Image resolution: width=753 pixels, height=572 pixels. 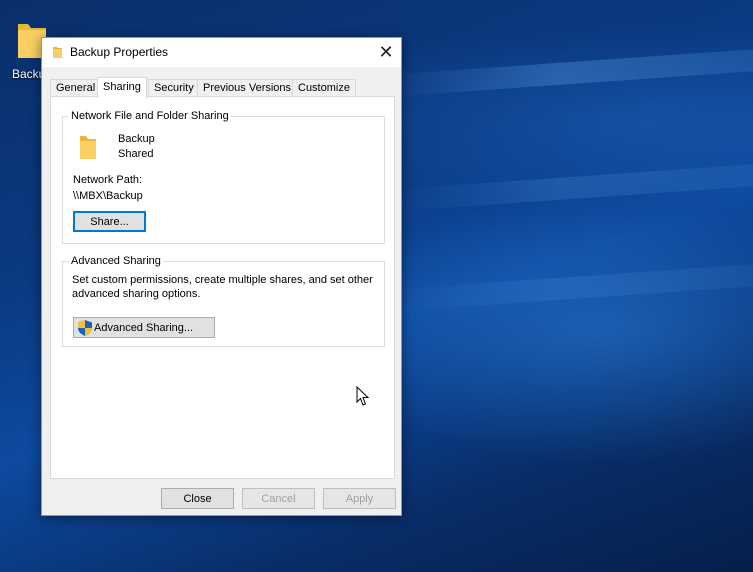 What do you see at coordinates (278, 498) in the screenshot?
I see `cancel-button: Cancel` at bounding box center [278, 498].